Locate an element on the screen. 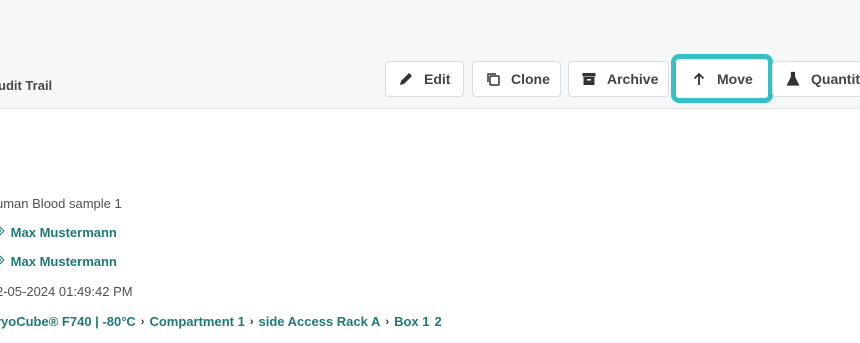  clone-button: Clone is located at coordinates (516, 79).